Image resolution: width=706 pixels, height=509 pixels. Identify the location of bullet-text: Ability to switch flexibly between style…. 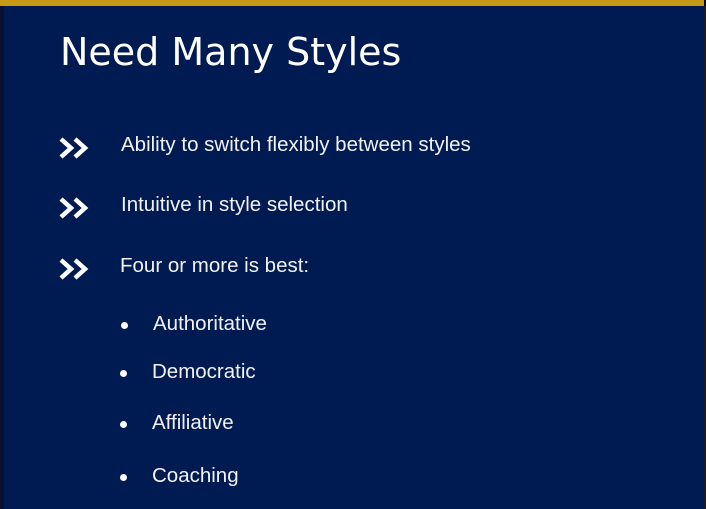
(296, 144).